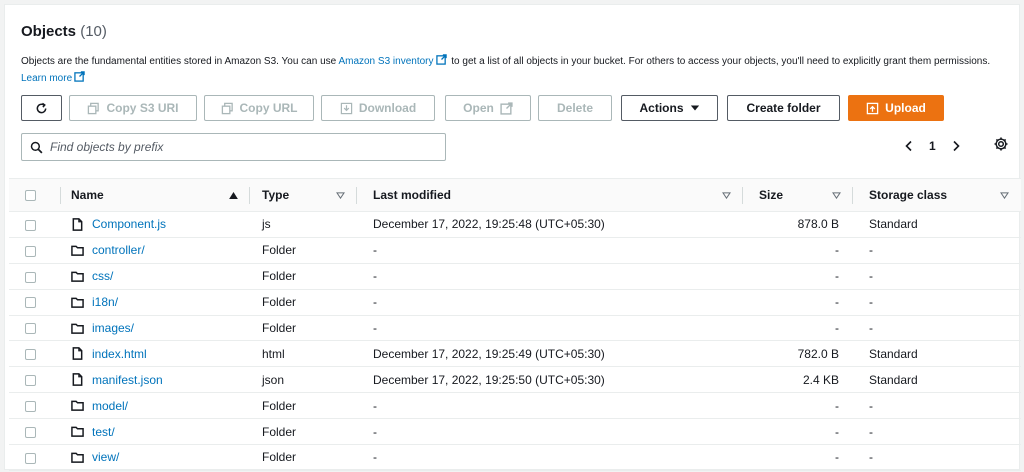 Image resolution: width=1024 pixels, height=472 pixels. What do you see at coordinates (661, 108) in the screenshot?
I see `actions-label: Actions` at bounding box center [661, 108].